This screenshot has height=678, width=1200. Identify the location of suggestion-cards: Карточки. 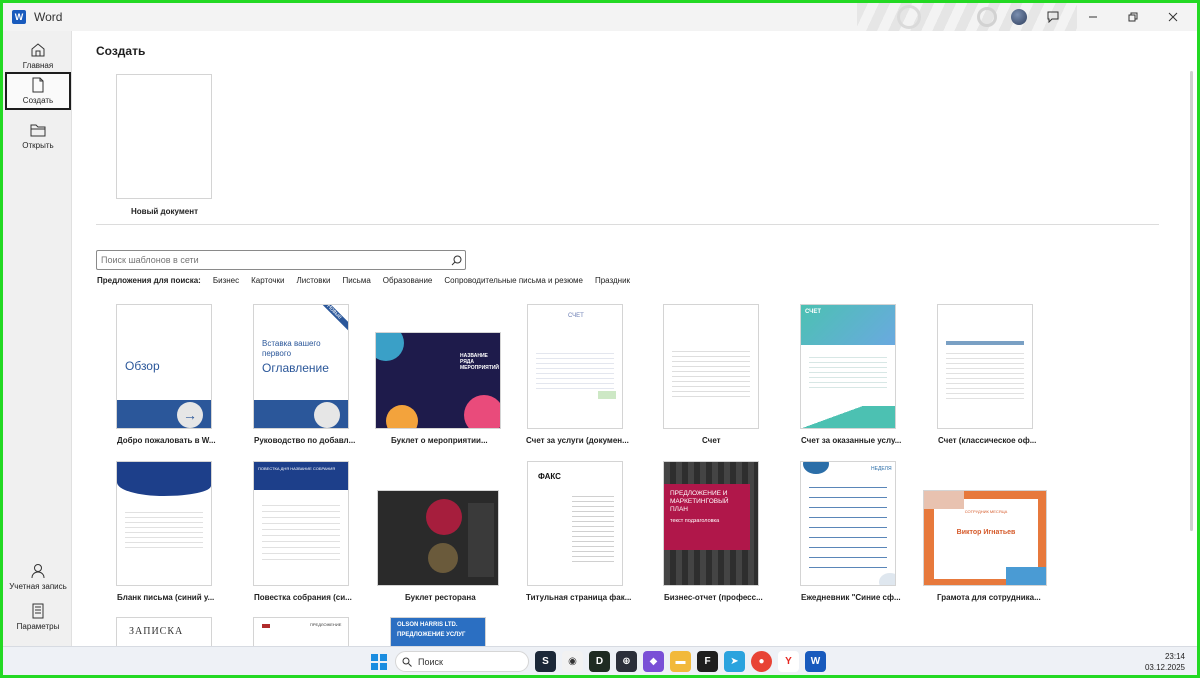
(267, 280).